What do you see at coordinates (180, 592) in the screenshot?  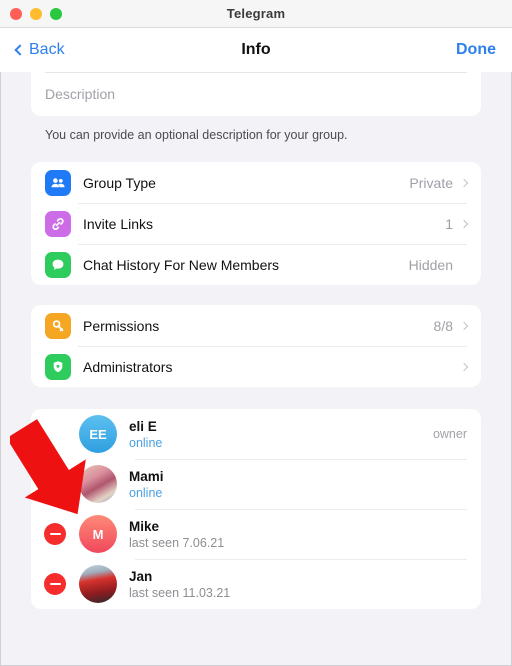 I see `member-status: last seen 11.03.21` at bounding box center [180, 592].